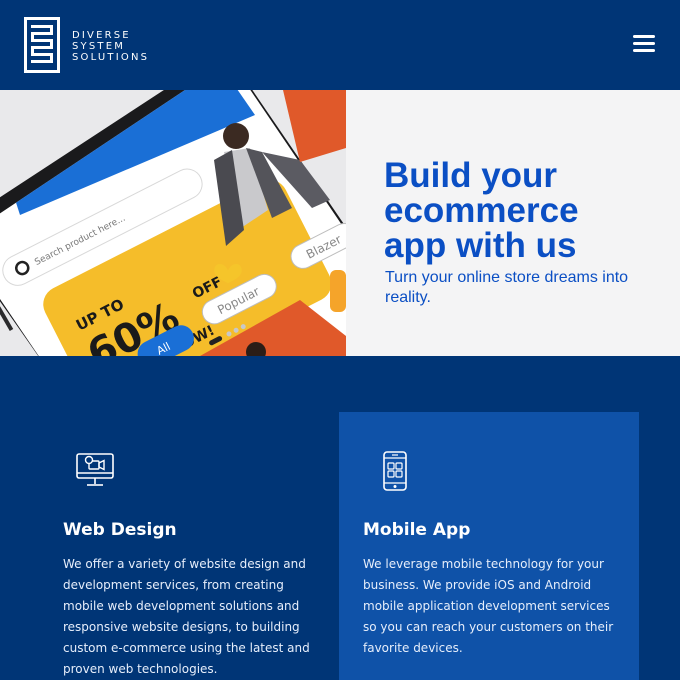 Image resolution: width=680 pixels, height=680 pixels. Describe the element at coordinates (101, 35) in the screenshot. I see `brand-line-1: DIVERSE` at that location.